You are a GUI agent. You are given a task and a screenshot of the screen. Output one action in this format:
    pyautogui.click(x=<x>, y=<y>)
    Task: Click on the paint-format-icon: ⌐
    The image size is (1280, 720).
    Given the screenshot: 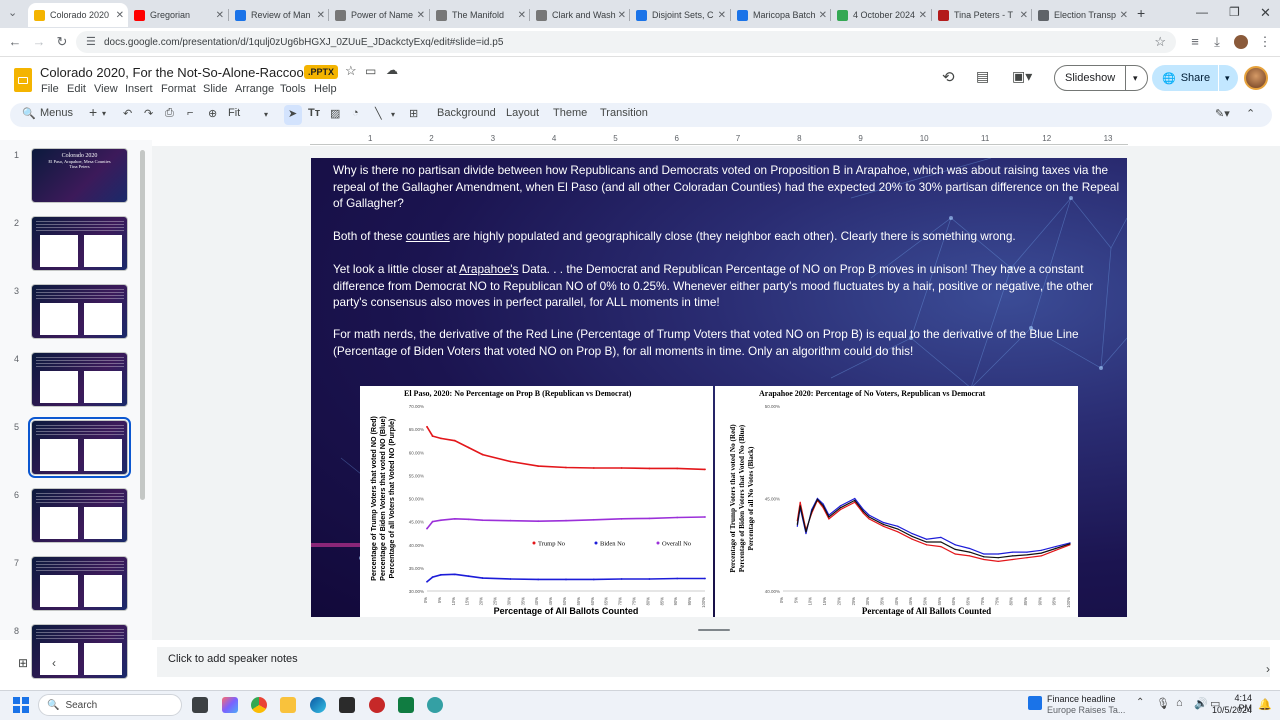 What is the action you would take?
    pyautogui.click(x=190, y=113)
    